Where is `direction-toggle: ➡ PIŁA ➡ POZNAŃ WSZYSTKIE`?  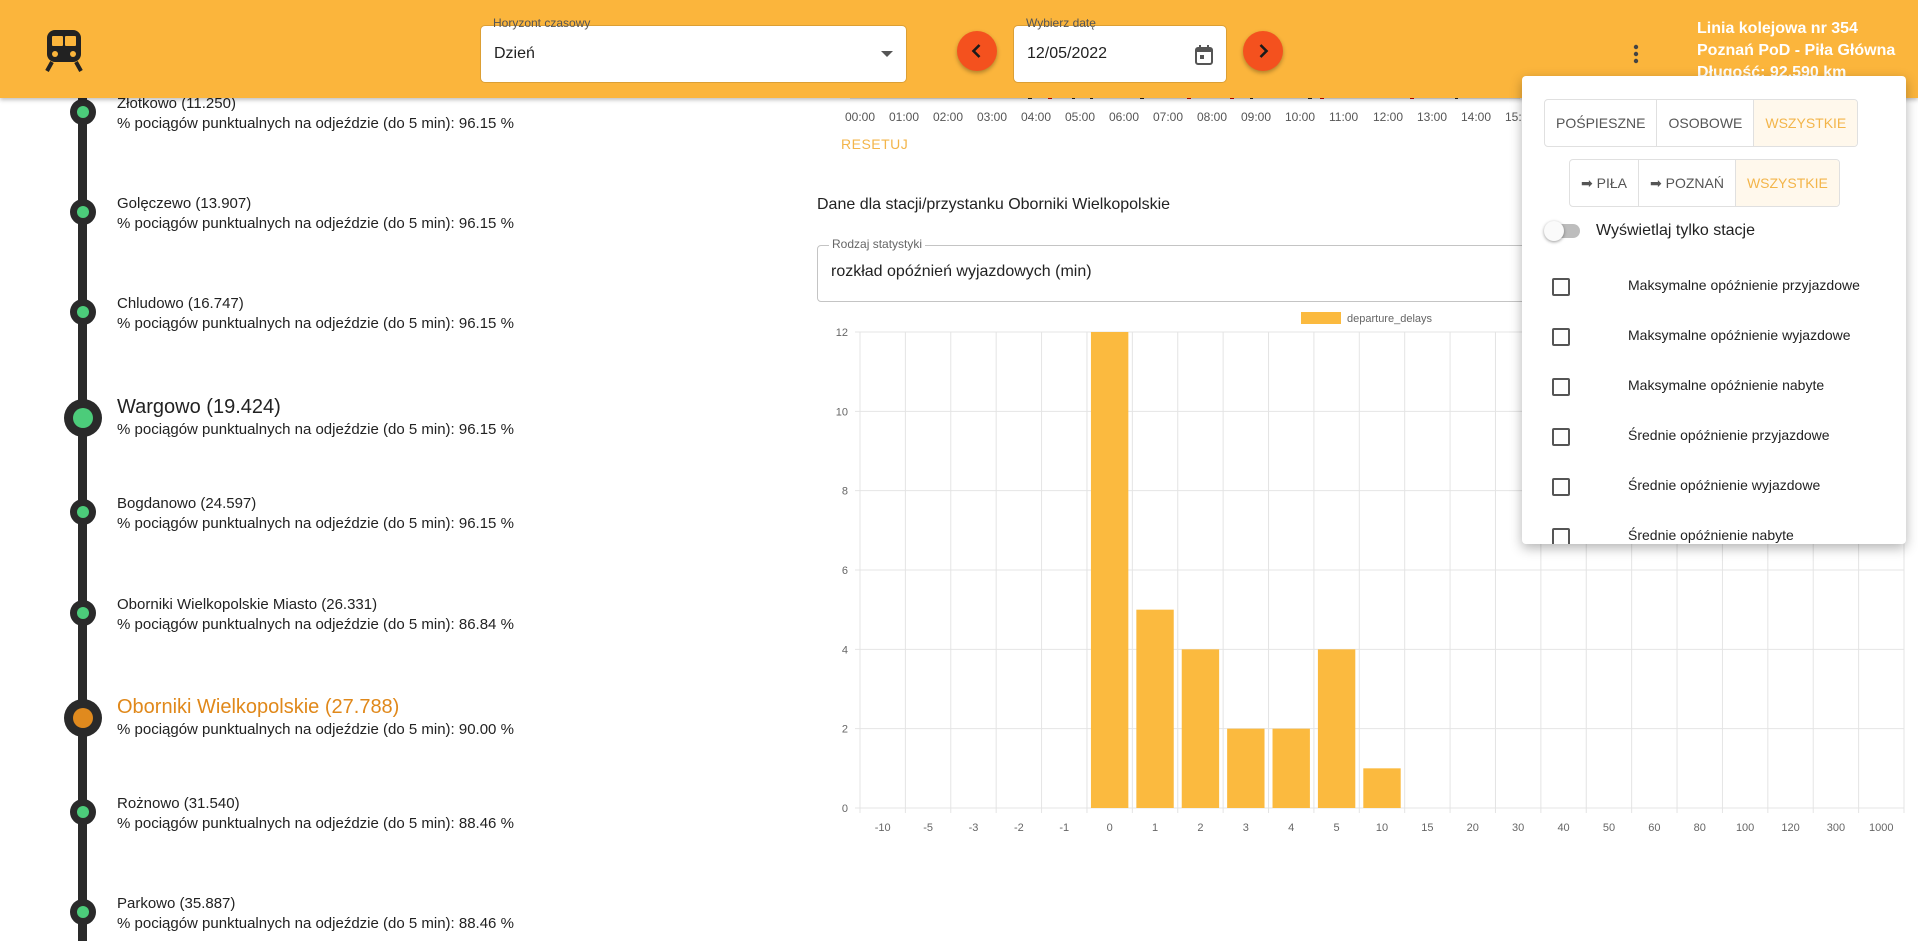 direction-toggle: ➡ PIŁA ➡ POZNAŃ WSZYSTKIE is located at coordinates (1704, 183).